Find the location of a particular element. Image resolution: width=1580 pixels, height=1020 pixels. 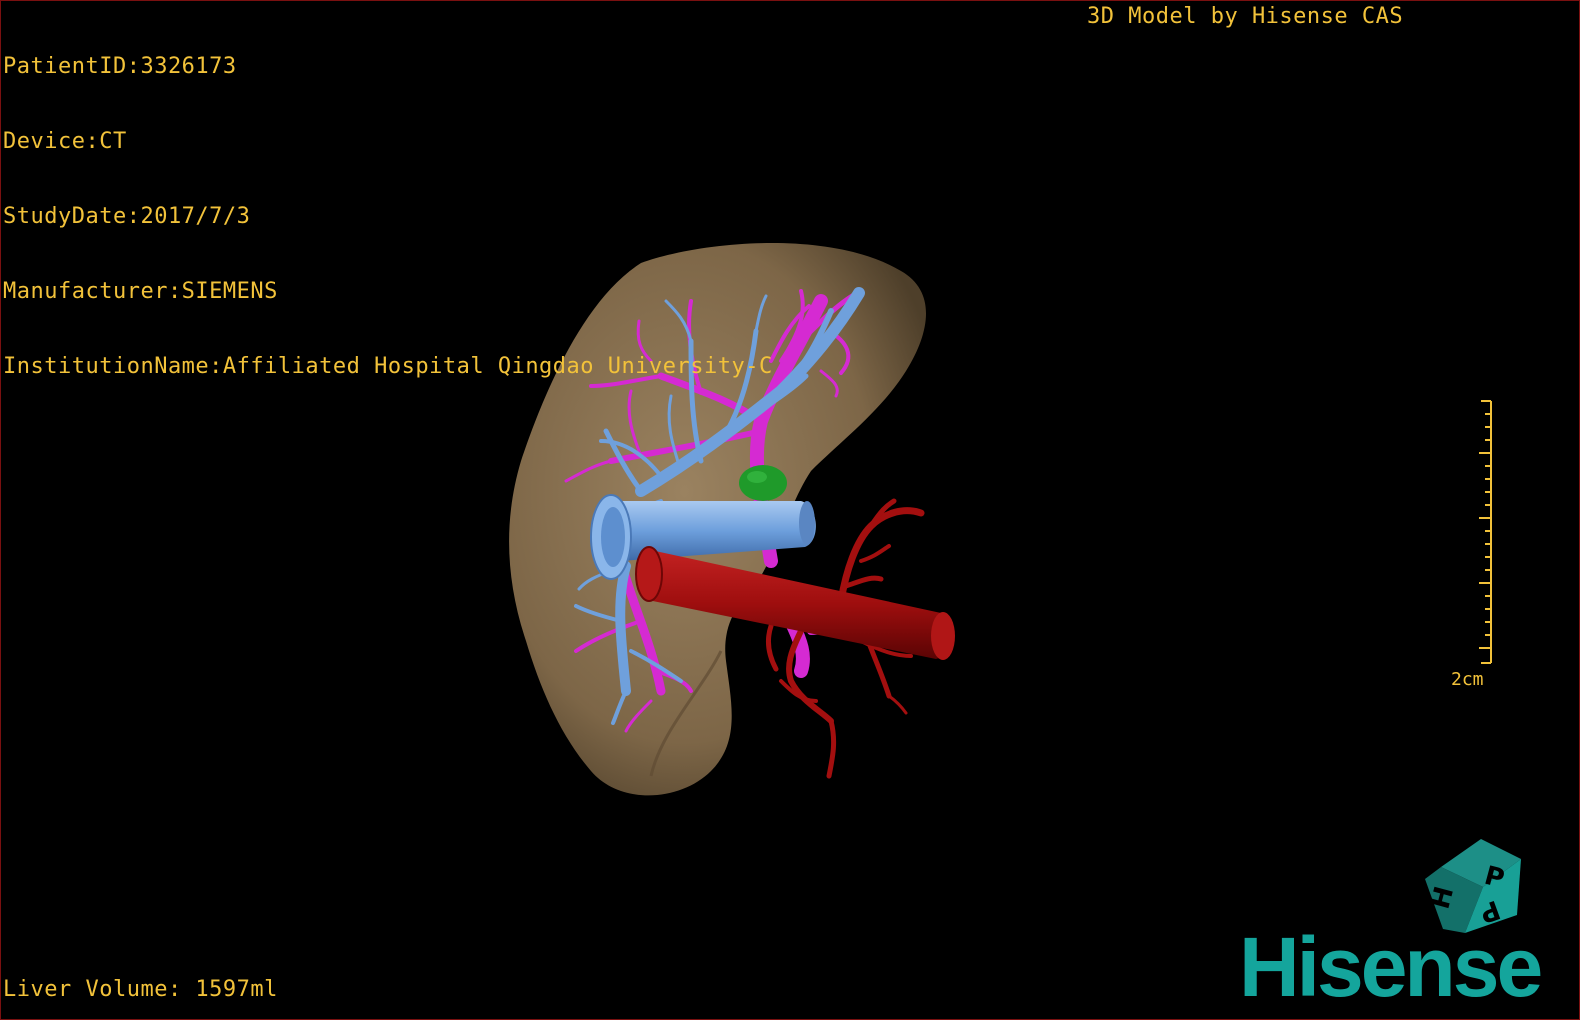

device-label: Device:CT is located at coordinates (65, 141).